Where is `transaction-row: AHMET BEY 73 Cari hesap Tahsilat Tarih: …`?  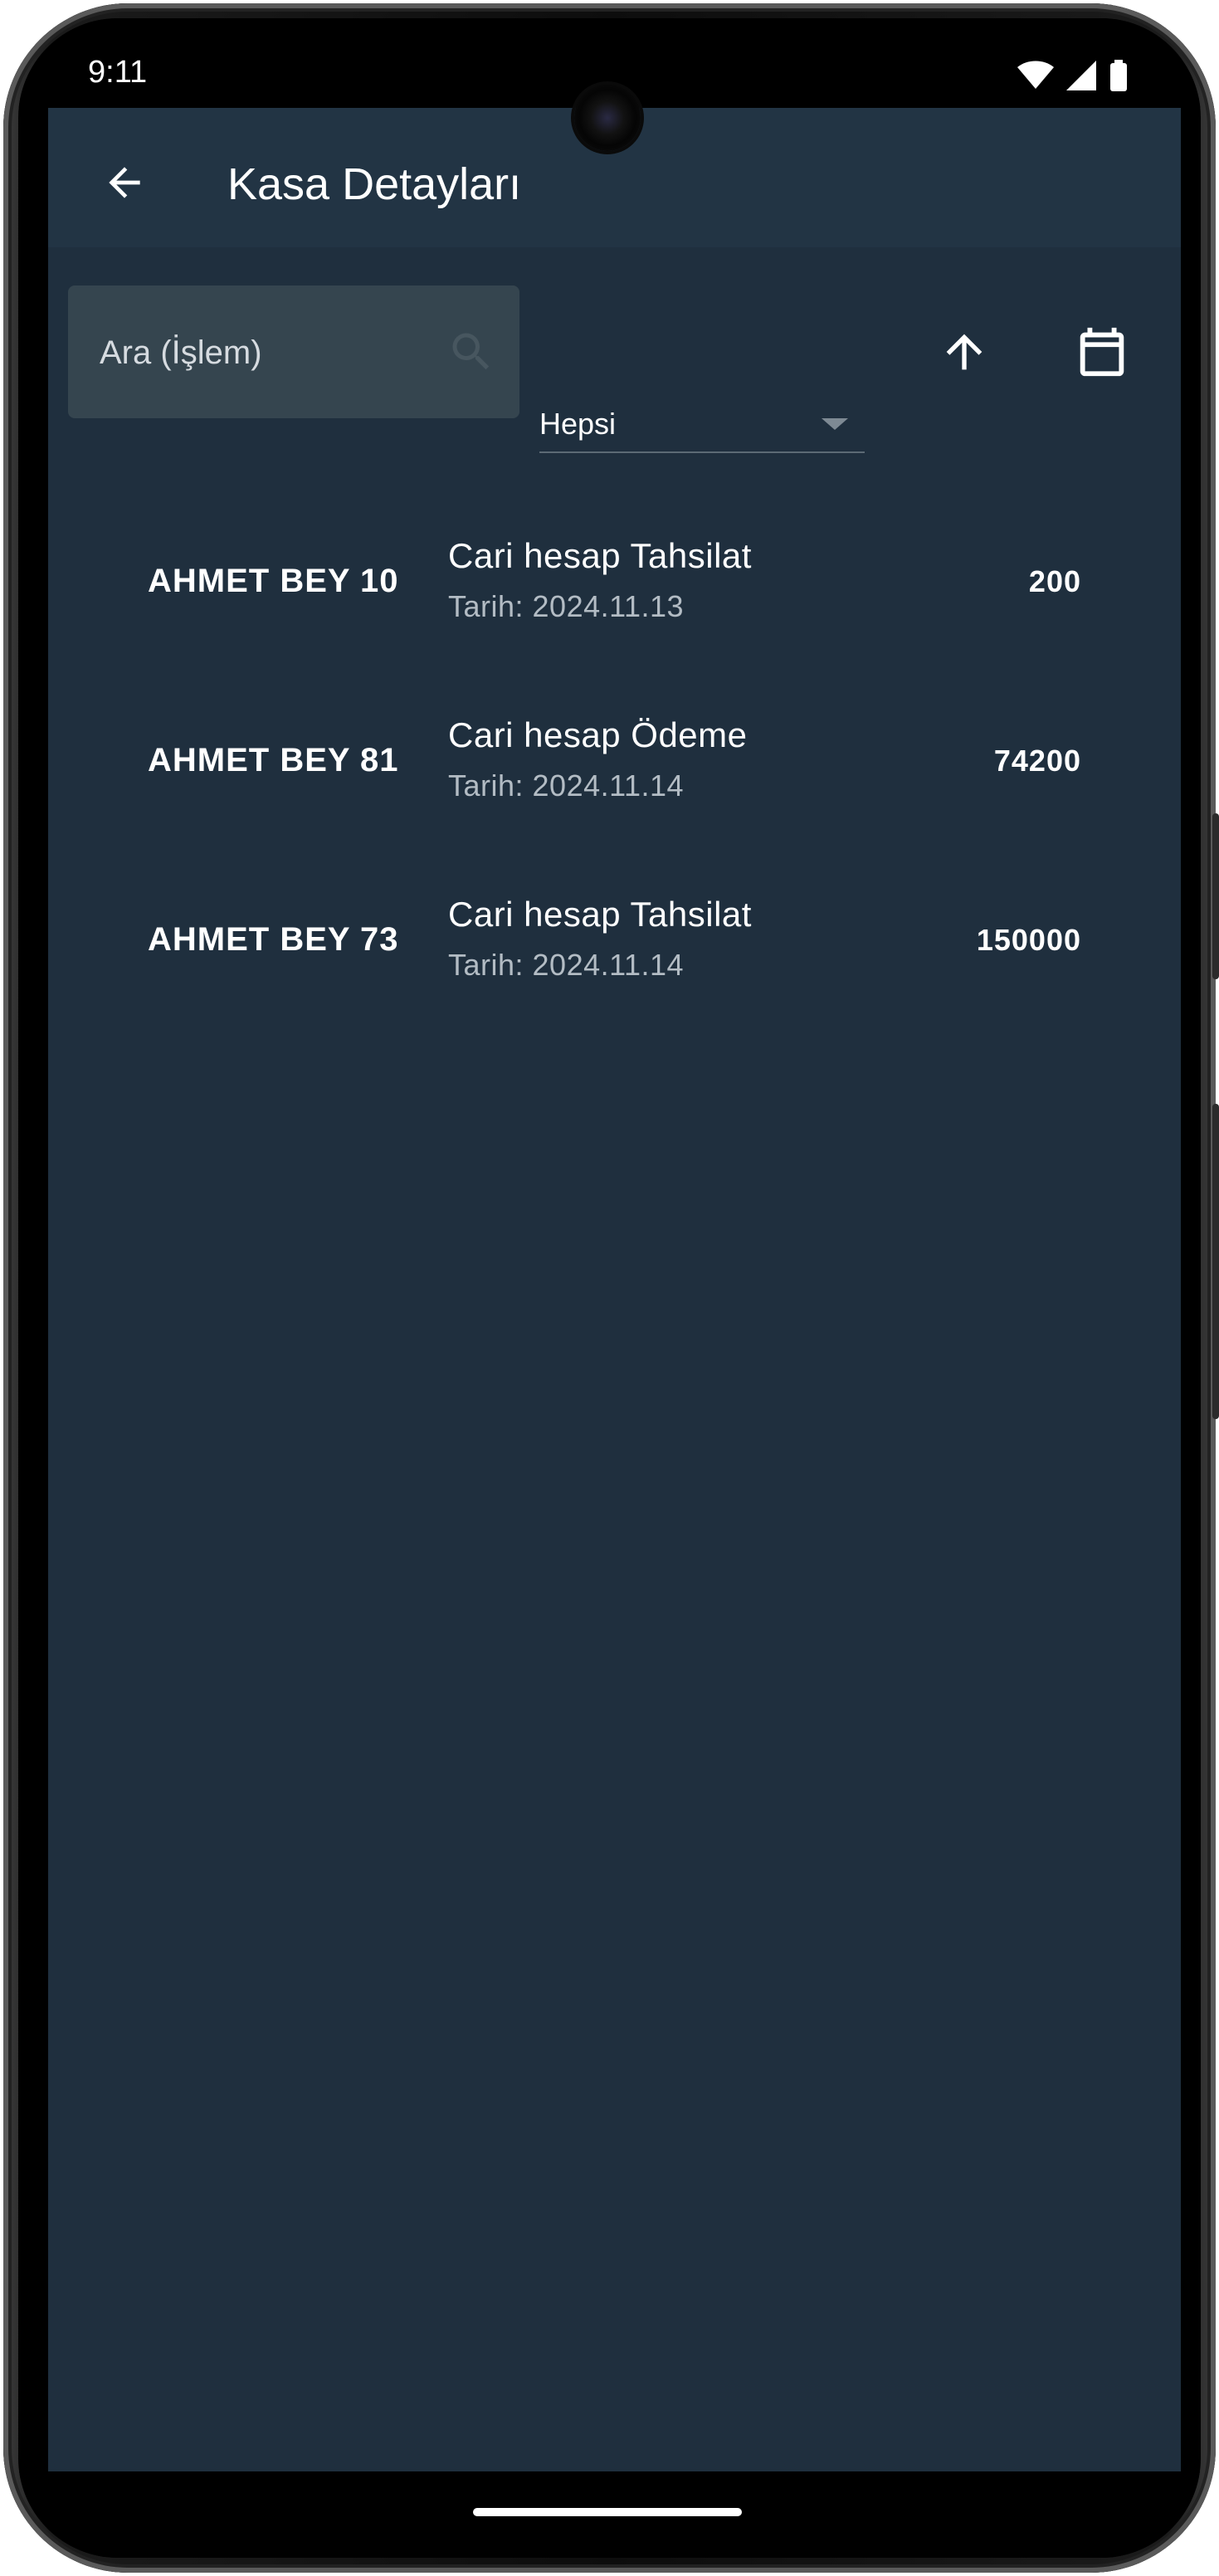 transaction-row: AHMET BEY 73 Cari hesap Tahsilat Tarih: … is located at coordinates (615, 946).